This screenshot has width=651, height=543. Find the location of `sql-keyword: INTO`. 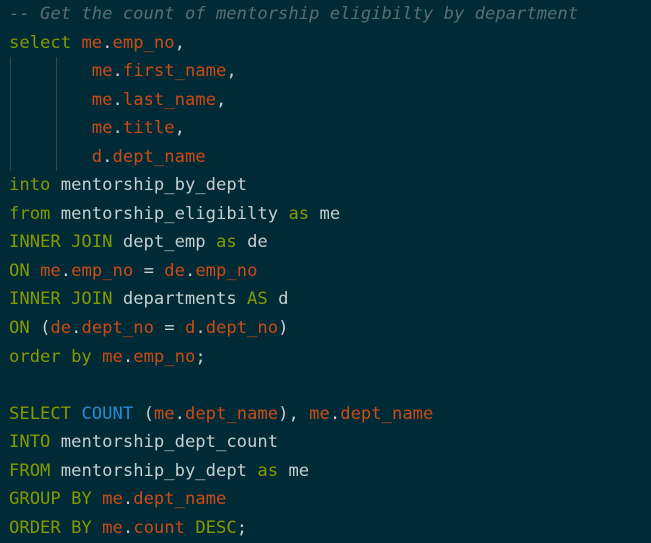

sql-keyword: INTO is located at coordinates (30, 442).